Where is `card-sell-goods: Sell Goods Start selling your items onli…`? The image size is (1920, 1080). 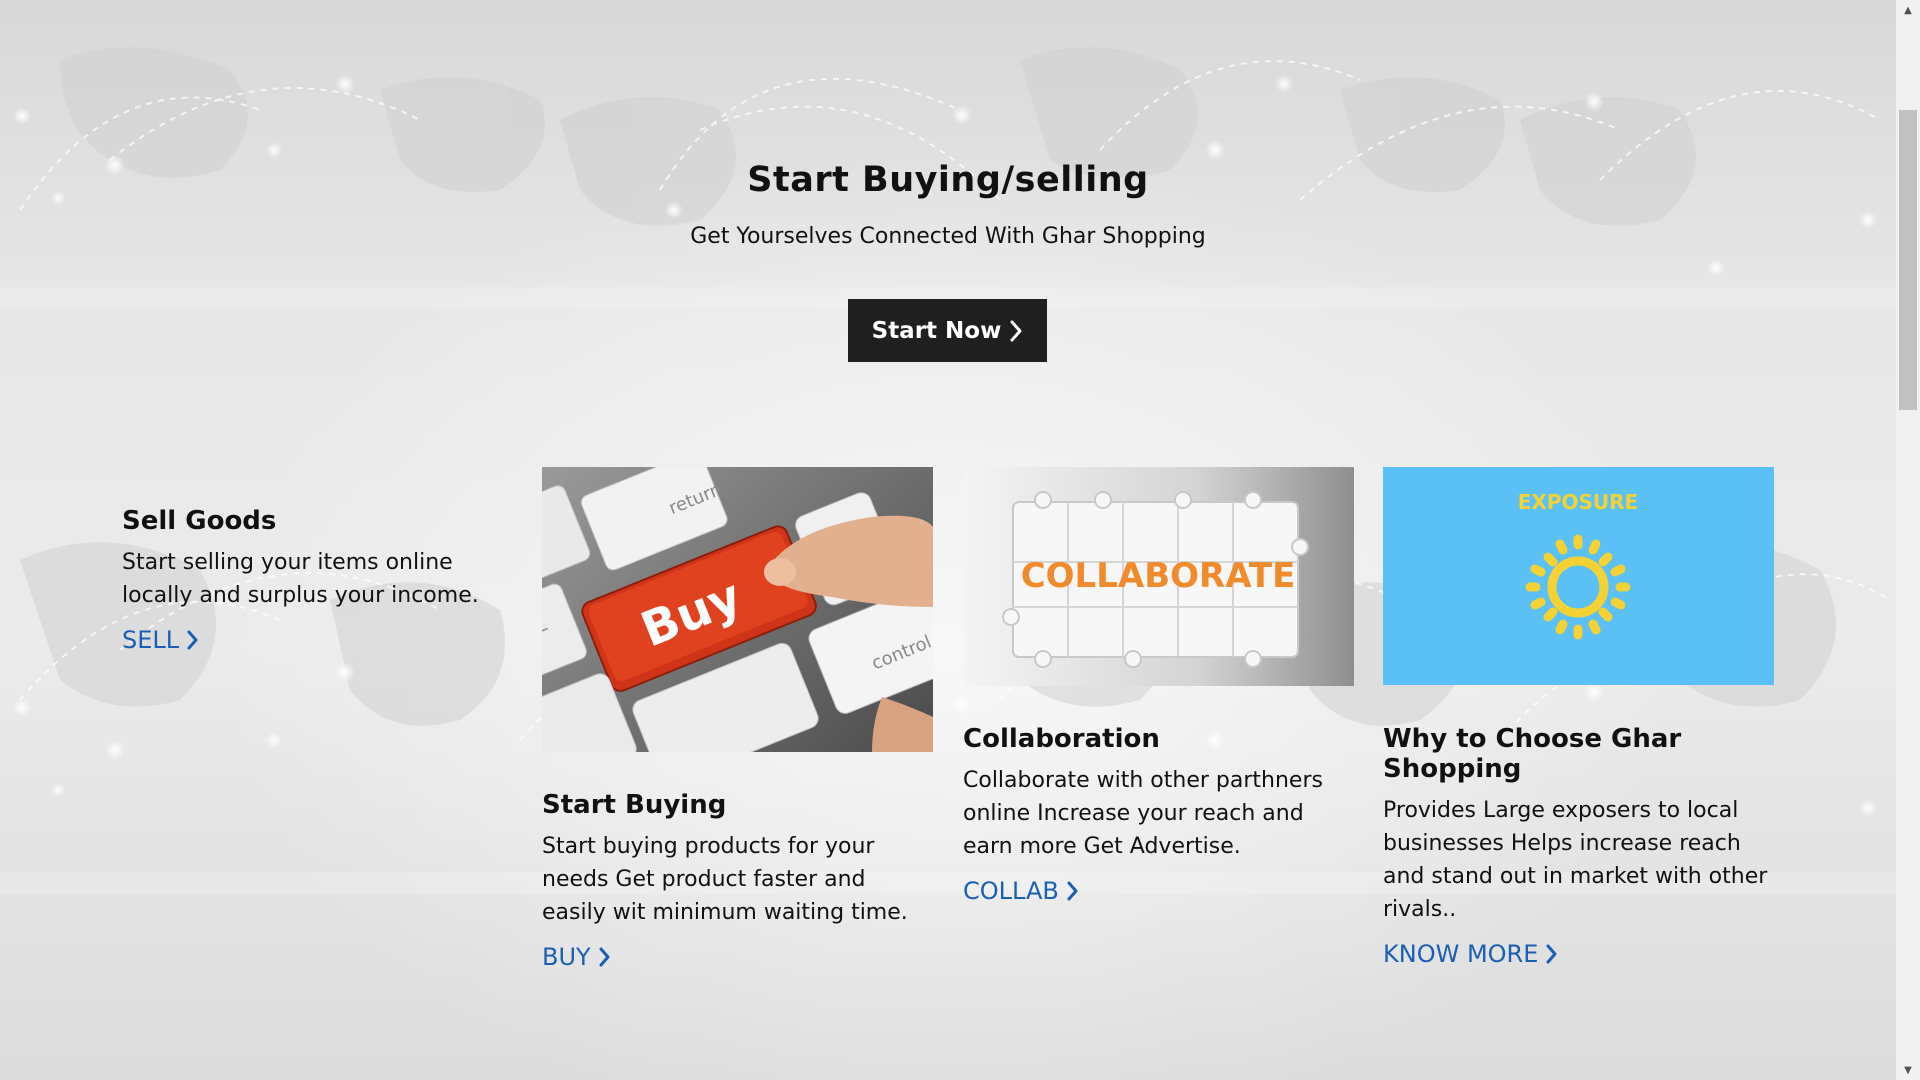
card-sell-goods: Sell Goods Start selling your items onli… is located at coordinates (317, 580).